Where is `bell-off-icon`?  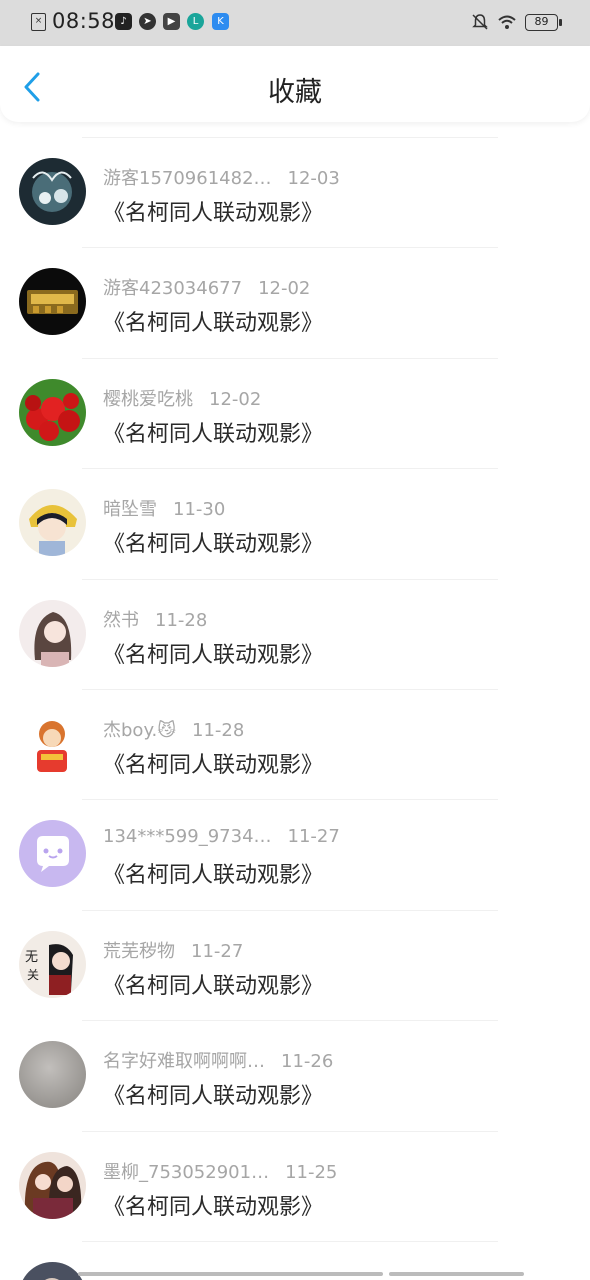
bell-off-icon is located at coordinates (480, 22).